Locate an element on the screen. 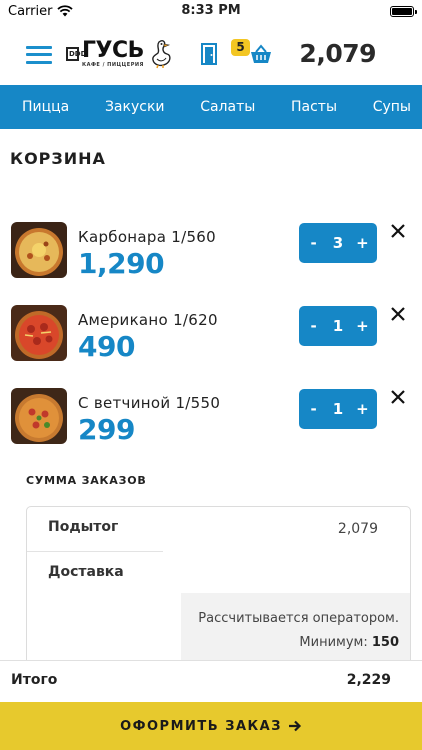 The image size is (422, 750). header-cart-total: 2,079 is located at coordinates (337, 53).